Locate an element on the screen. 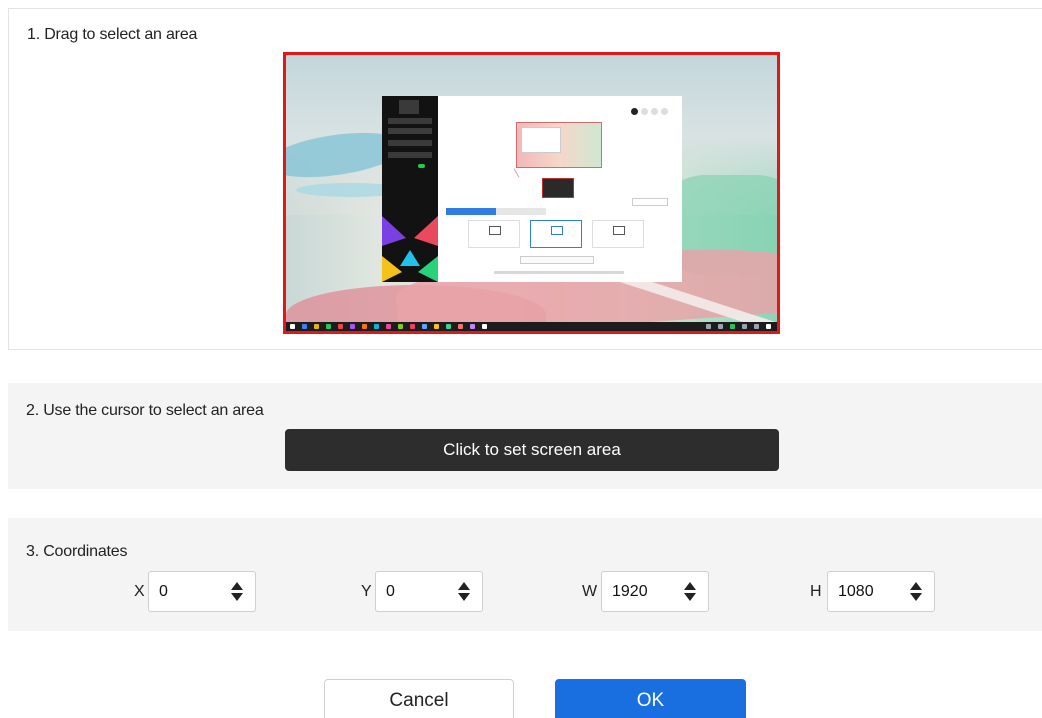 This screenshot has height=718, width=1042. coord-h-spinbox: 1080 is located at coordinates (881, 591).